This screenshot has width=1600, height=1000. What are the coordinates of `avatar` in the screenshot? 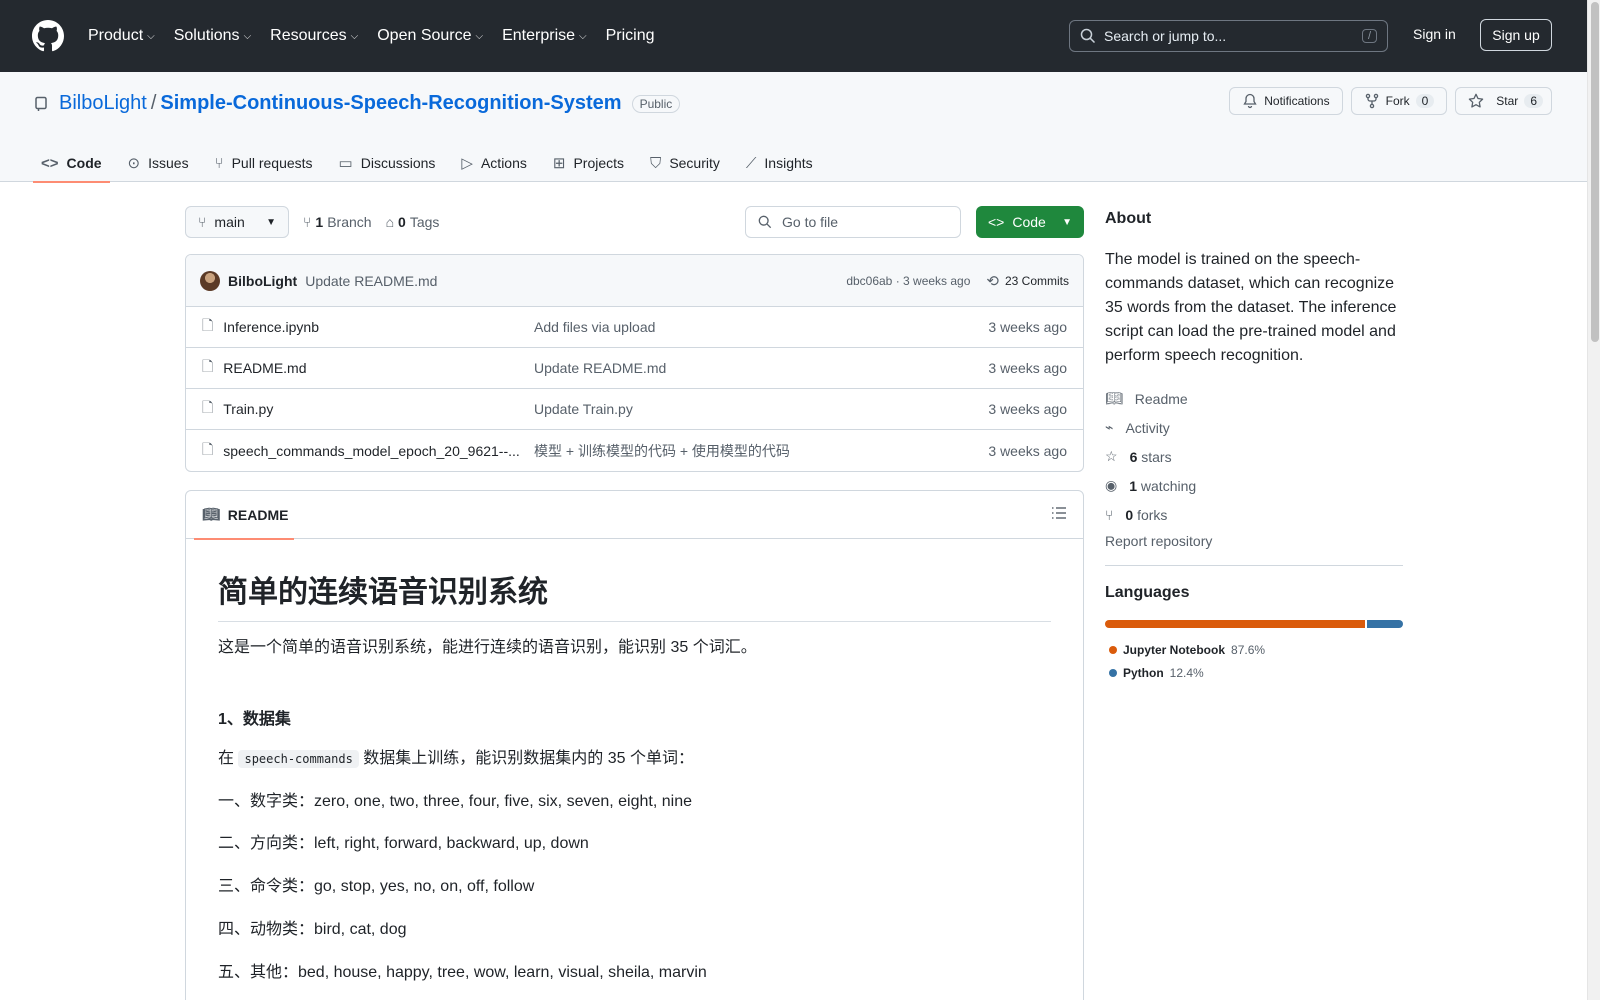 It's located at (210, 280).